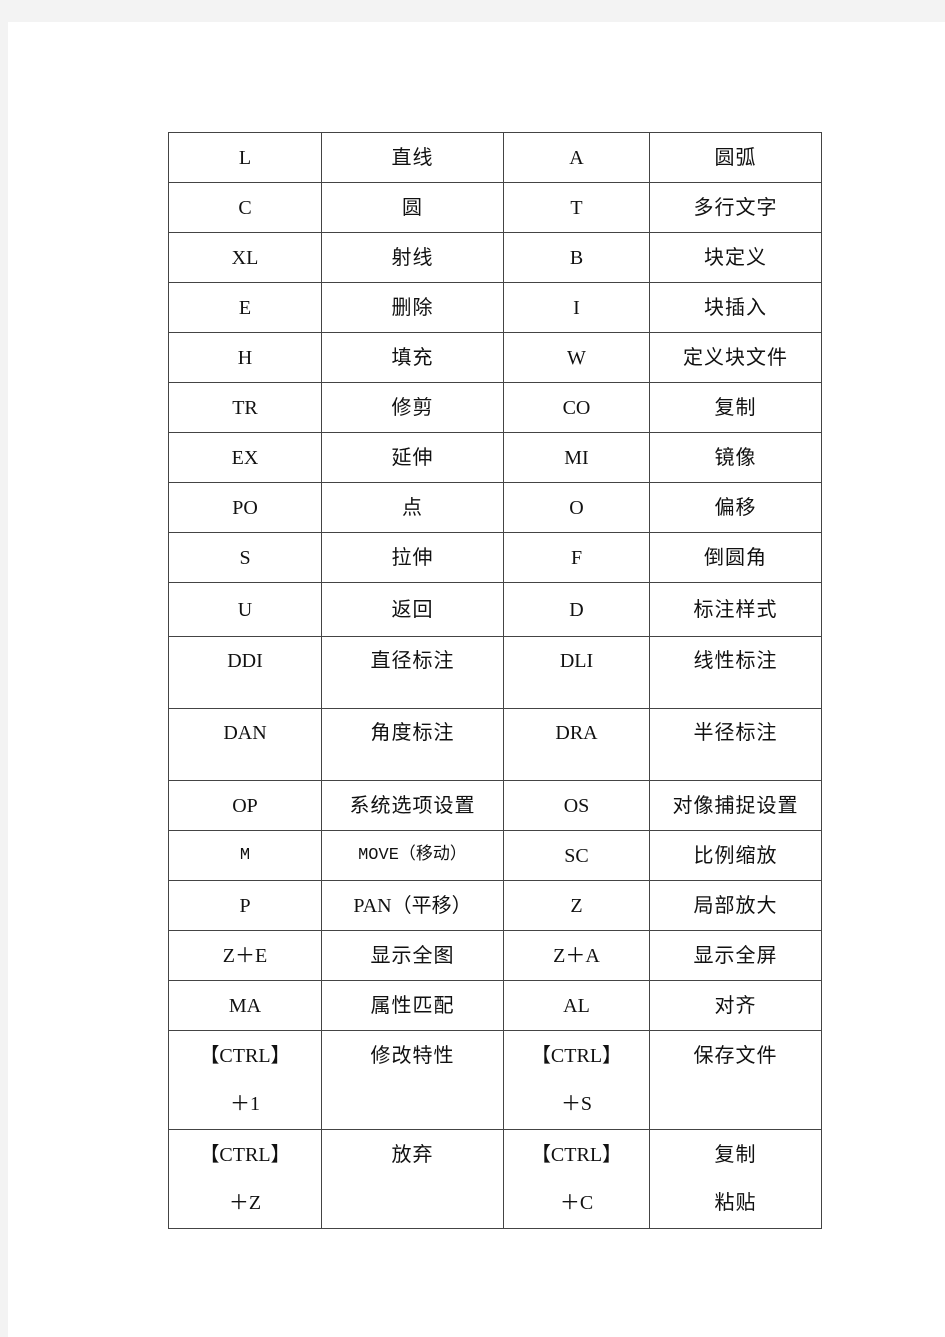 The width and height of the screenshot is (945, 1337). I want to click on description-cell: 系统选项设置, so click(412, 805).